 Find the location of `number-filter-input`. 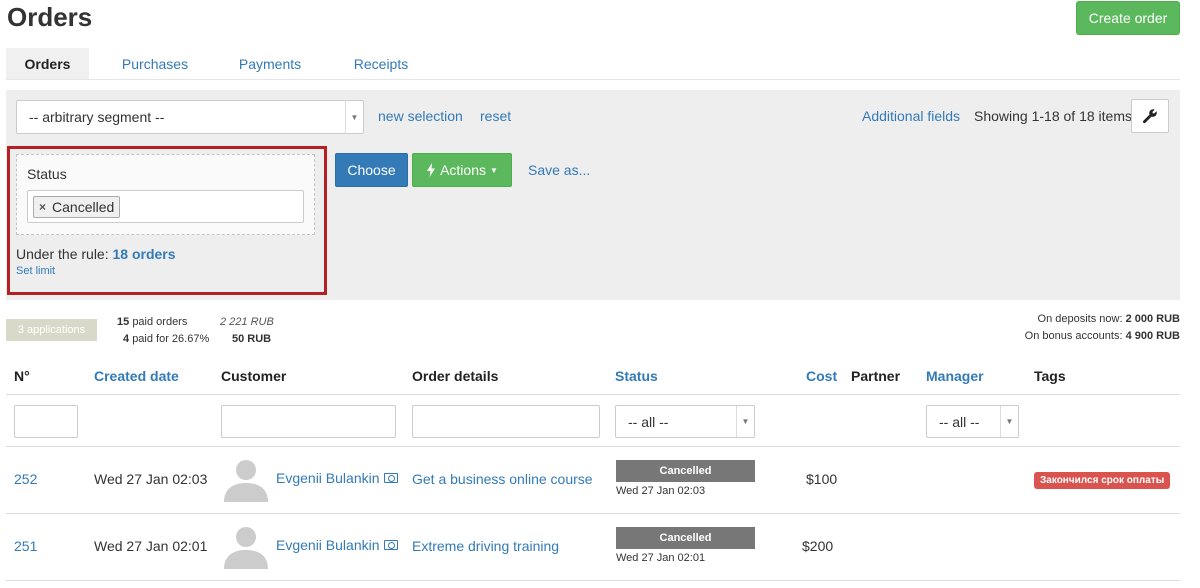

number-filter-input is located at coordinates (46, 421).